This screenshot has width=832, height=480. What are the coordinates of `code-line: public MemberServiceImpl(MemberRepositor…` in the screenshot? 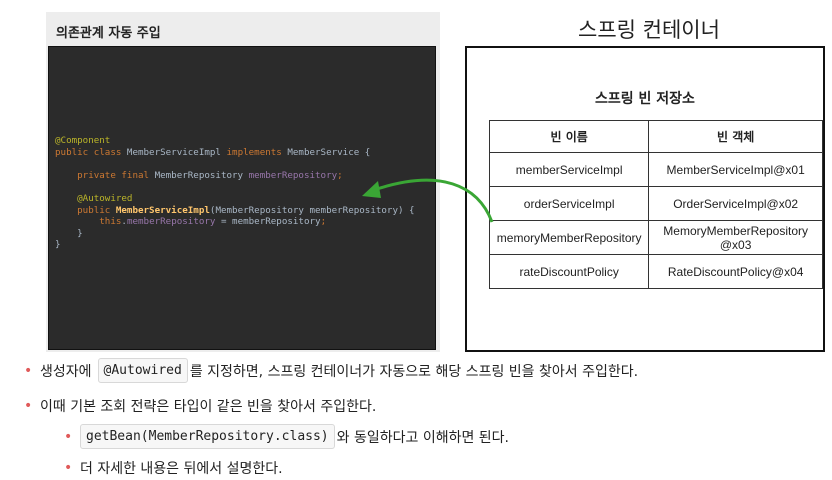 It's located at (235, 210).